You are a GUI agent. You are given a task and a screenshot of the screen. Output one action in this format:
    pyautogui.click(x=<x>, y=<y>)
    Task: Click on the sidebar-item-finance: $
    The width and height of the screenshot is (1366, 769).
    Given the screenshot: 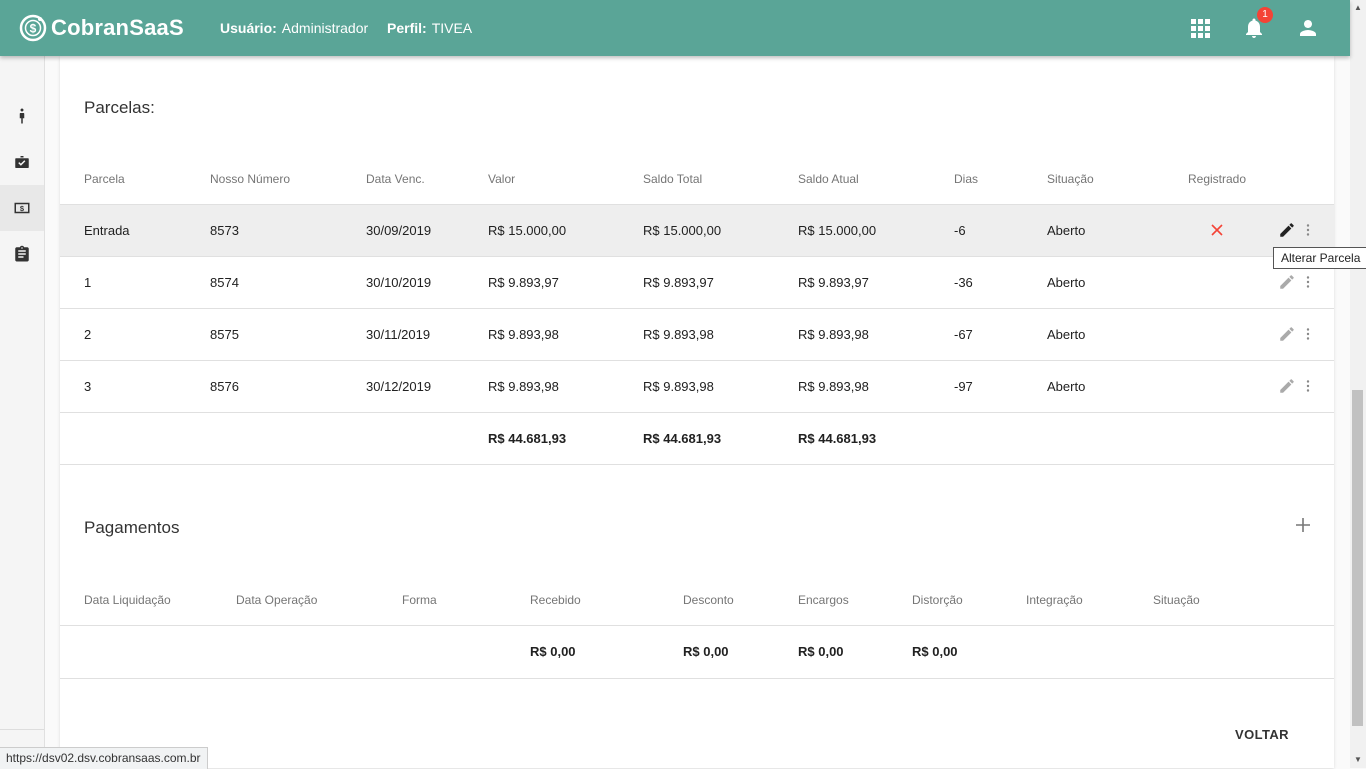 What is the action you would take?
    pyautogui.click(x=22, y=208)
    